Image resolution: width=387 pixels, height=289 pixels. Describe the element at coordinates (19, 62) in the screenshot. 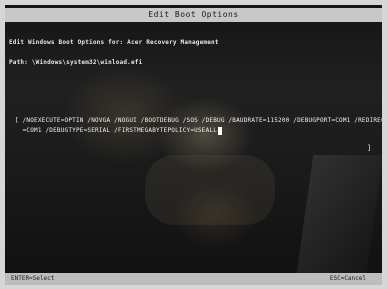

I see `path-label: Path:` at that location.